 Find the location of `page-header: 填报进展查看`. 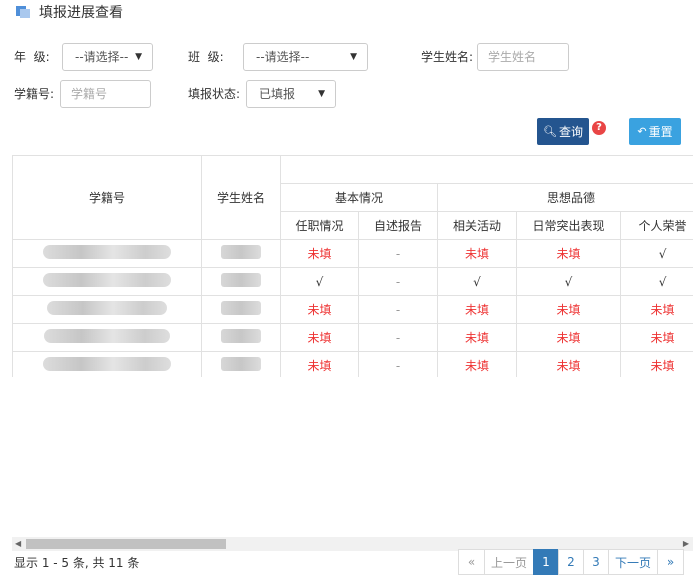

page-header: 填报进展查看 is located at coordinates (69, 12).